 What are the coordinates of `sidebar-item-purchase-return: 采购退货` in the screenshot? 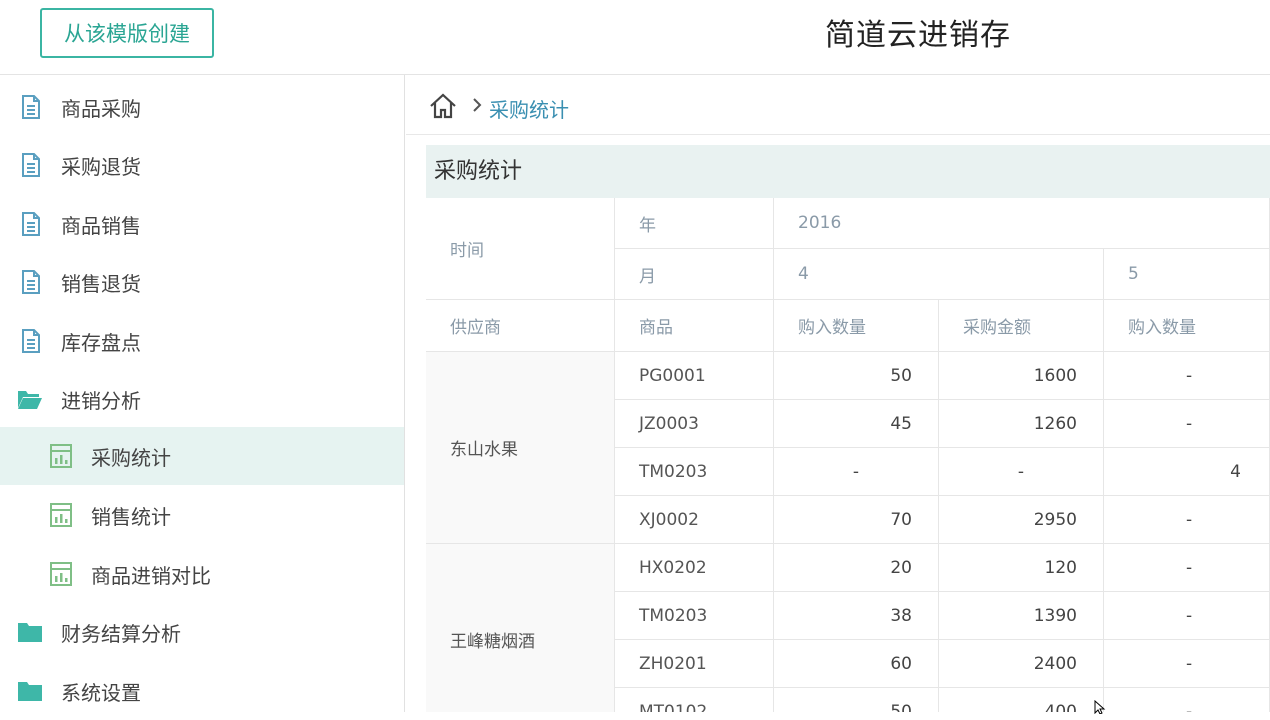 It's located at (202, 165).